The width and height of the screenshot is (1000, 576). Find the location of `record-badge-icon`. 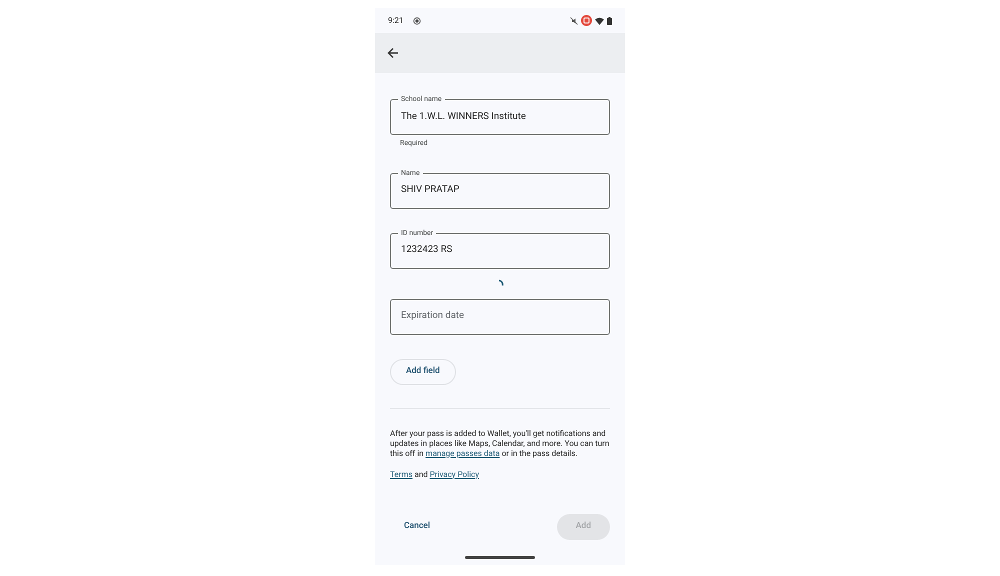

record-badge-icon is located at coordinates (586, 20).